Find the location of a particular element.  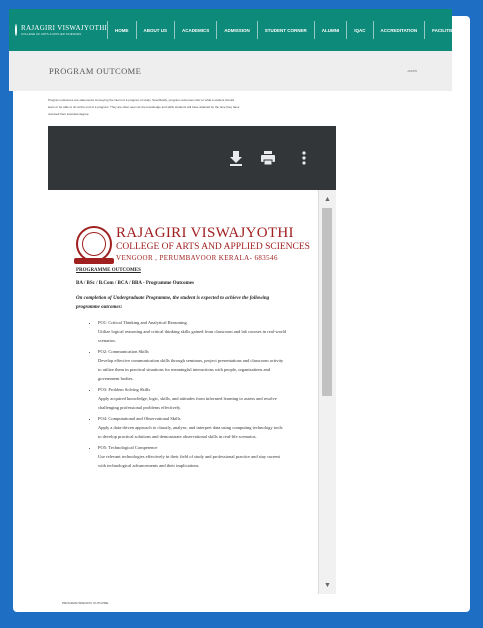

college-address: VENGOOR , PERUMBAVOOR KERALA- 683546 is located at coordinates (197, 258).